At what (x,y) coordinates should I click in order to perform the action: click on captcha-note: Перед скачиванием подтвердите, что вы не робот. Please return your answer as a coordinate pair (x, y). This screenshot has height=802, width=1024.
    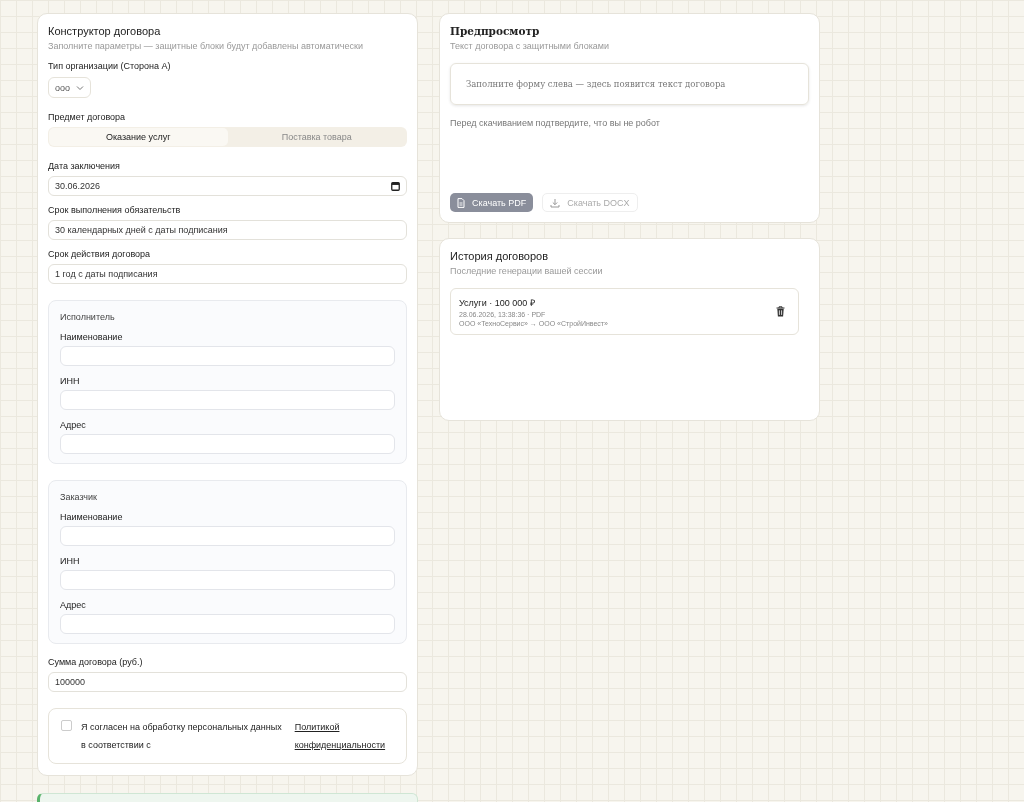
    Looking at the image, I should click on (555, 123).